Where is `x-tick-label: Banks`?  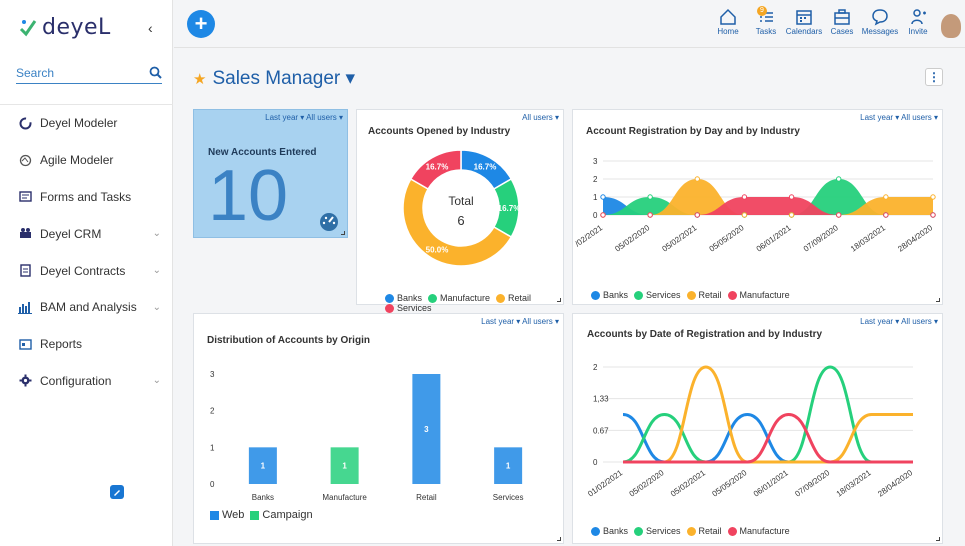 x-tick-label: Banks is located at coordinates (263, 497).